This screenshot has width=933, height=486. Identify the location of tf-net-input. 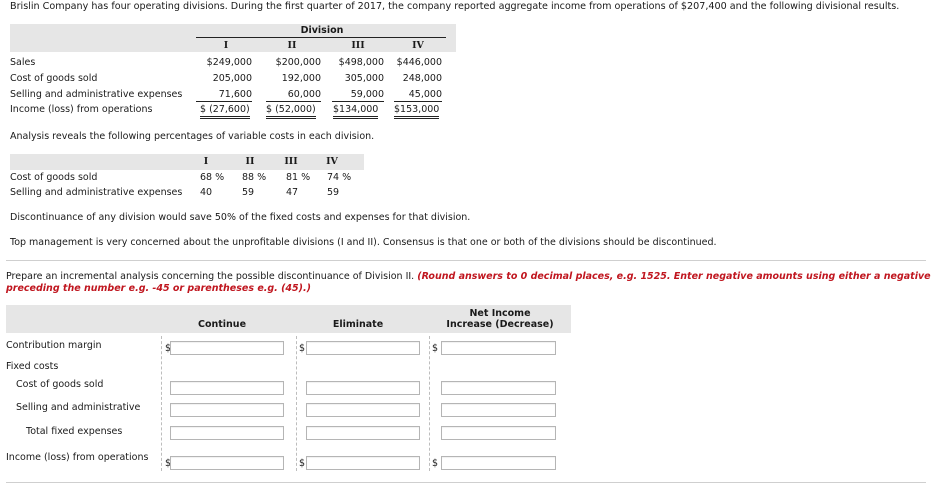
(498, 433).